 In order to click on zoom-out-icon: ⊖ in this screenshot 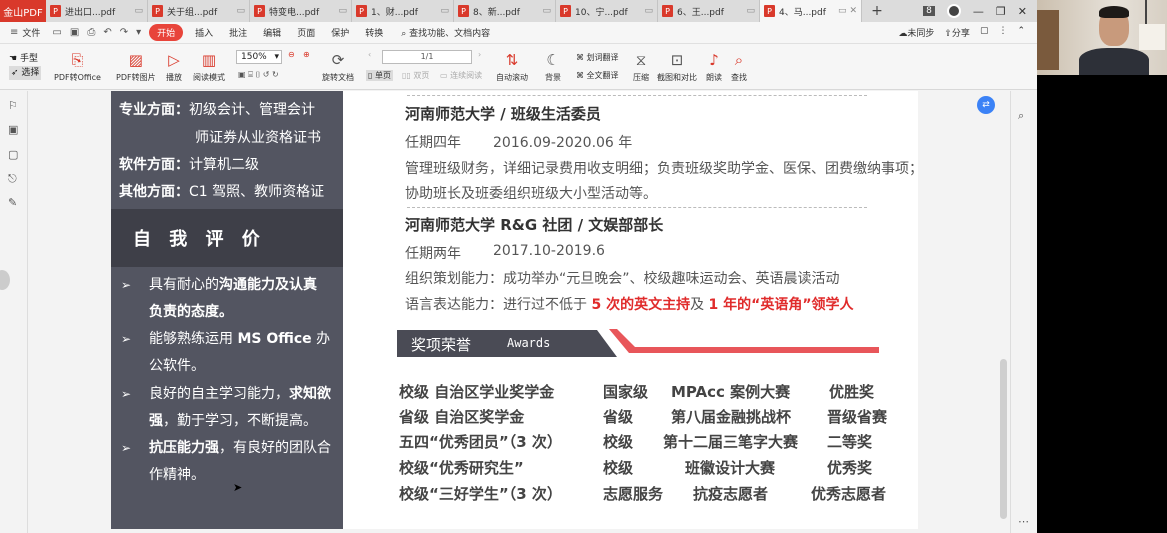, I will do `click(291, 54)`.